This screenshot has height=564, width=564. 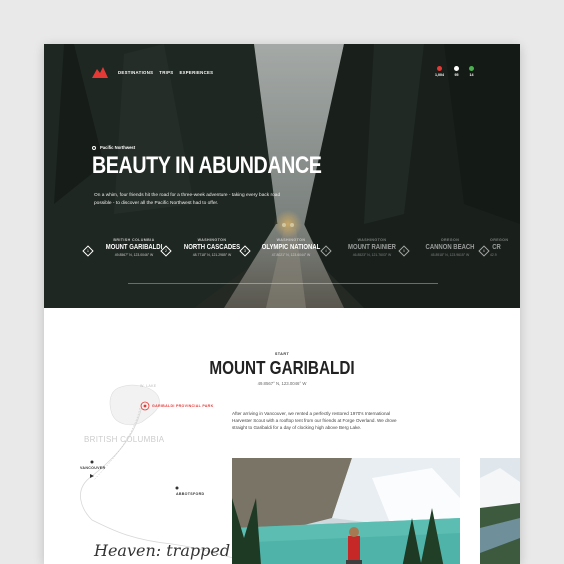 What do you see at coordinates (212, 255) in the screenshot?
I see `stop-coord: 48.7718° N, 121.2985° W` at bounding box center [212, 255].